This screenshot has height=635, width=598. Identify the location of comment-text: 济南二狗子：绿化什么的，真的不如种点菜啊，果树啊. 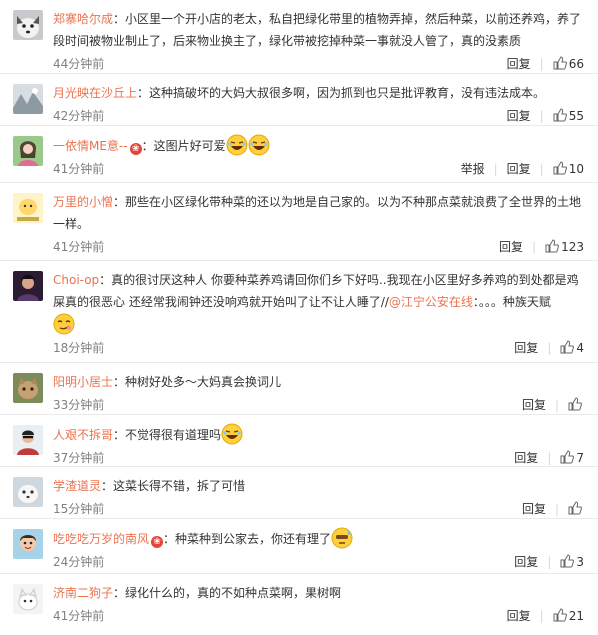
(320, 591).